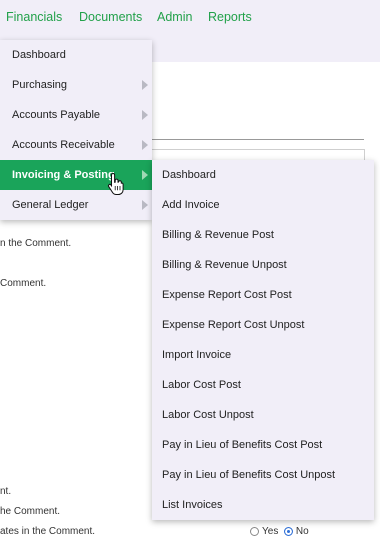  Describe the element at coordinates (263, 235) in the screenshot. I see `submenu-item-billing-revenue-post: Billing & Revenue Post` at that location.